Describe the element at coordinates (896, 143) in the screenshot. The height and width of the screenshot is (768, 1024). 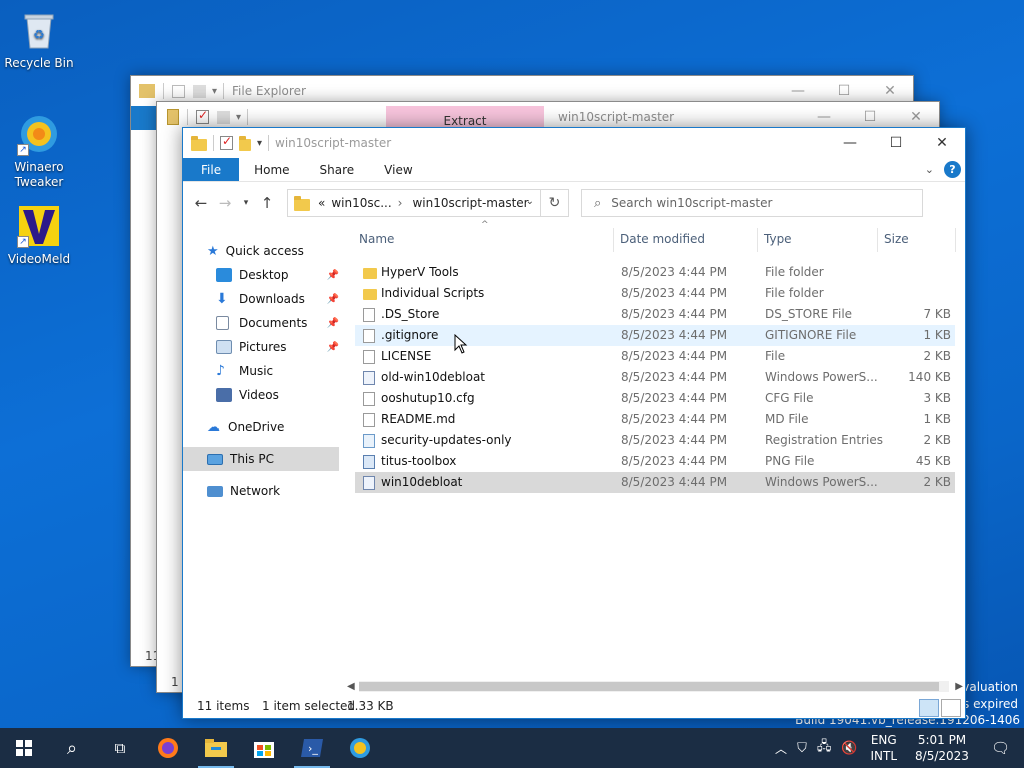
I see `maximize-button: ☐` at that location.